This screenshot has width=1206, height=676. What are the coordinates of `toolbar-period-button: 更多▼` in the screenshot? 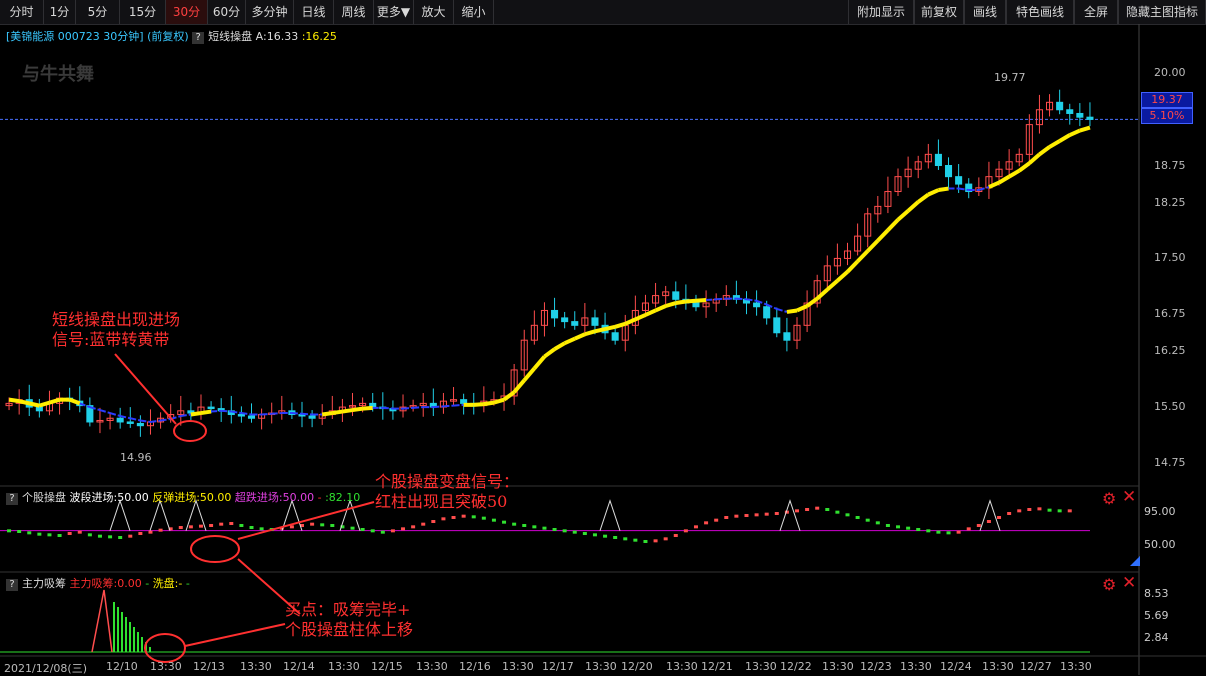 It's located at (394, 12).